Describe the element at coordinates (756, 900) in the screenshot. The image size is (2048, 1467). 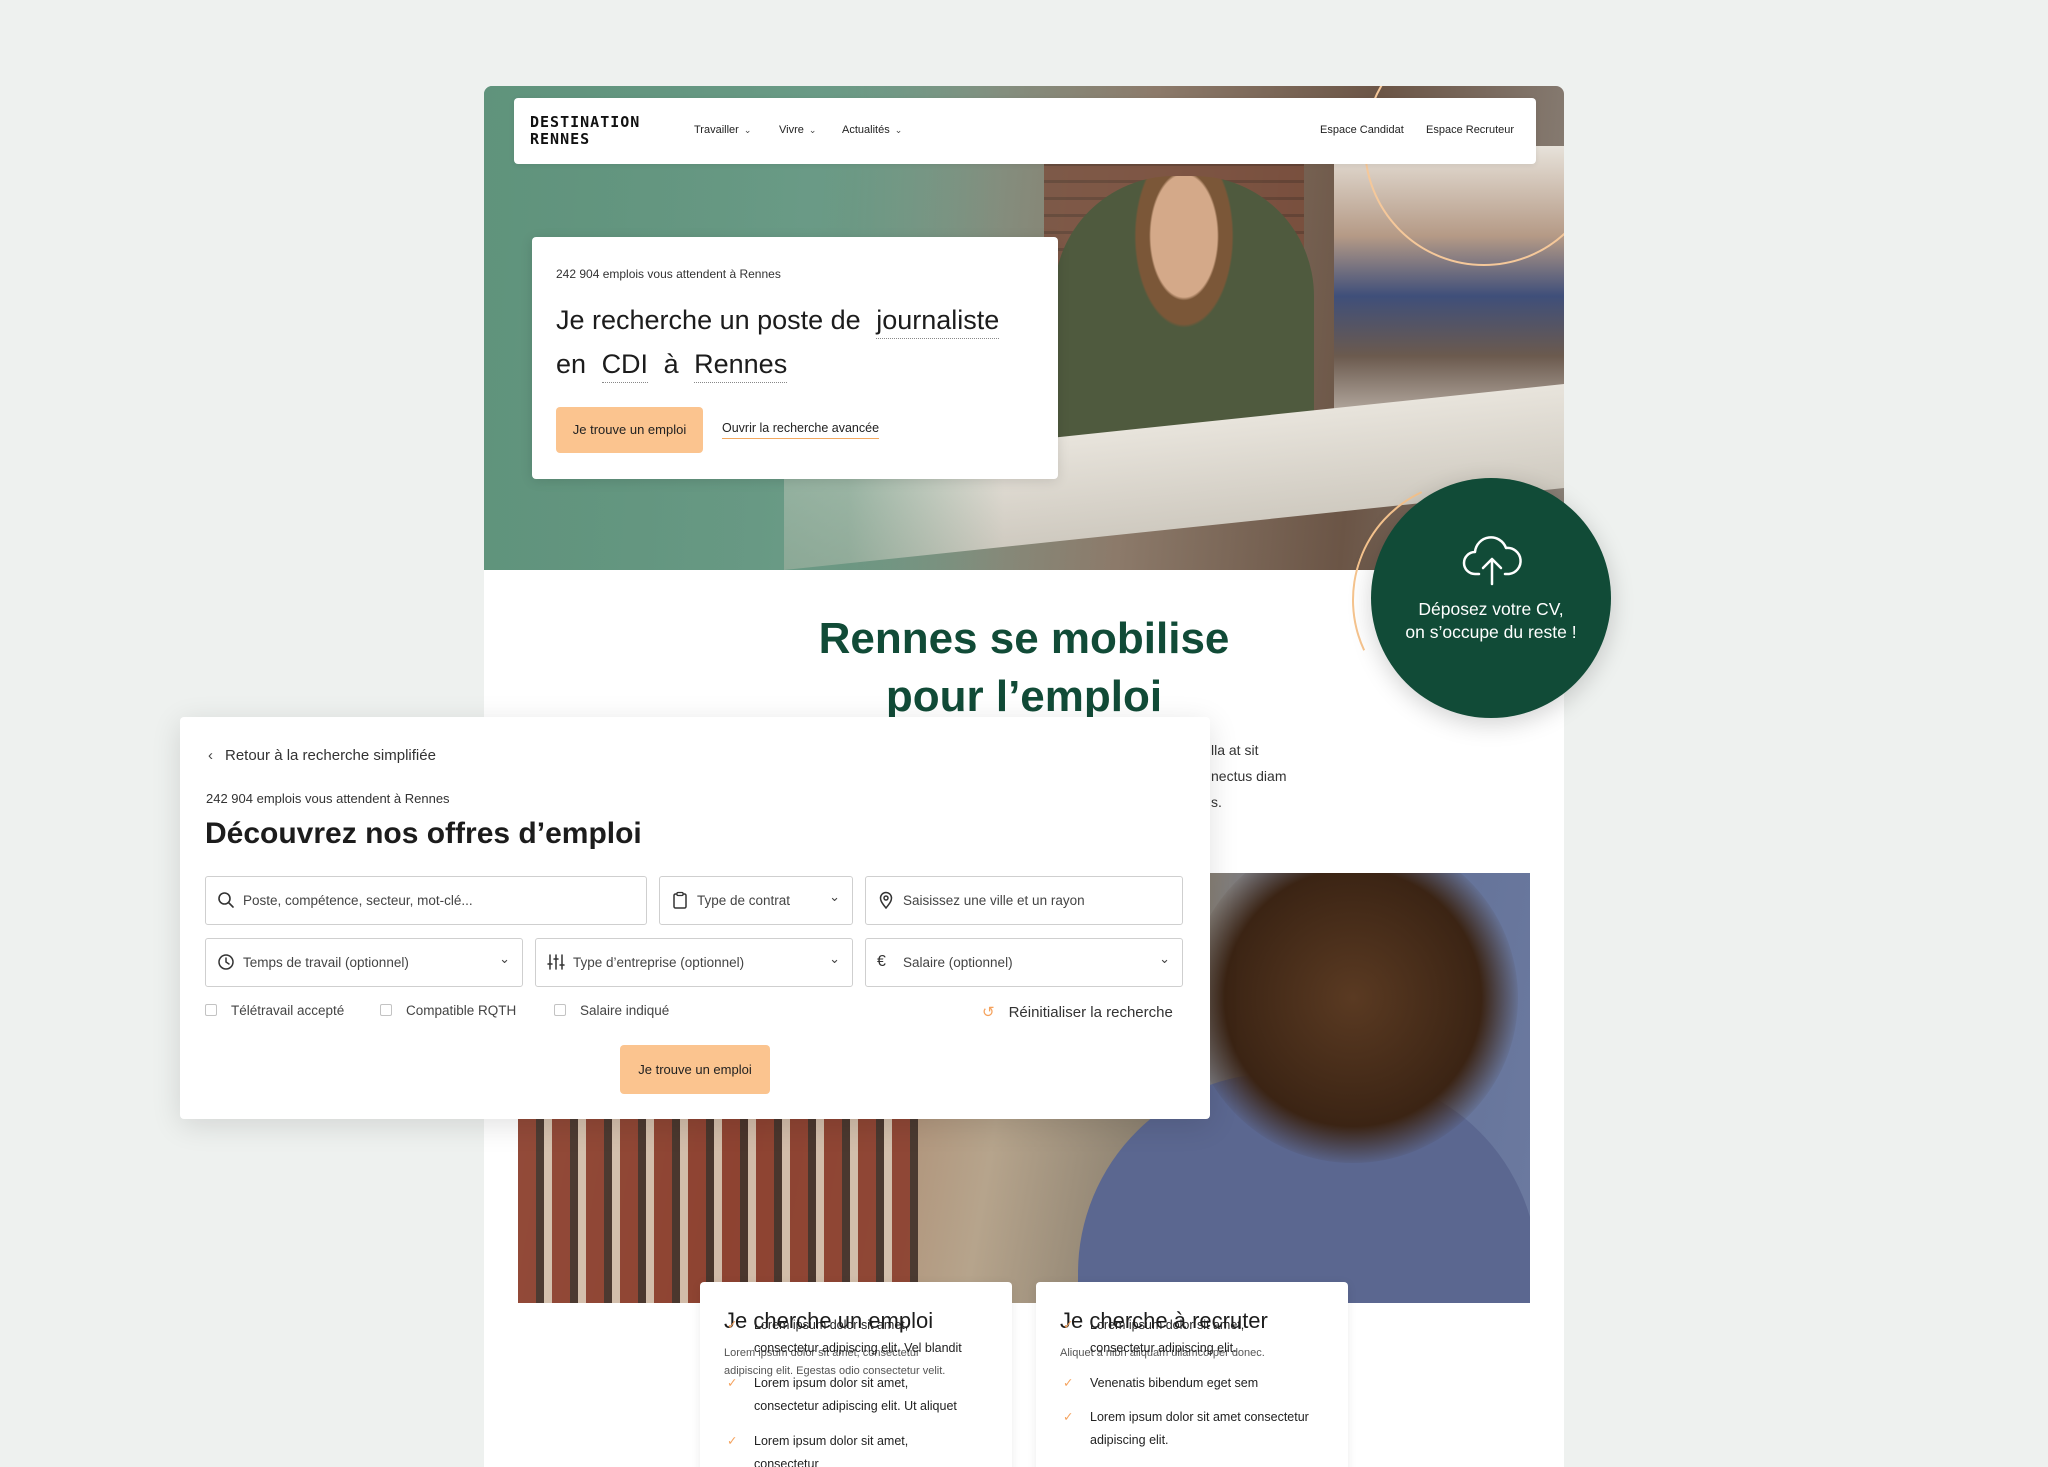
I see `contract-type-select: Type de contrat ⌄` at that location.